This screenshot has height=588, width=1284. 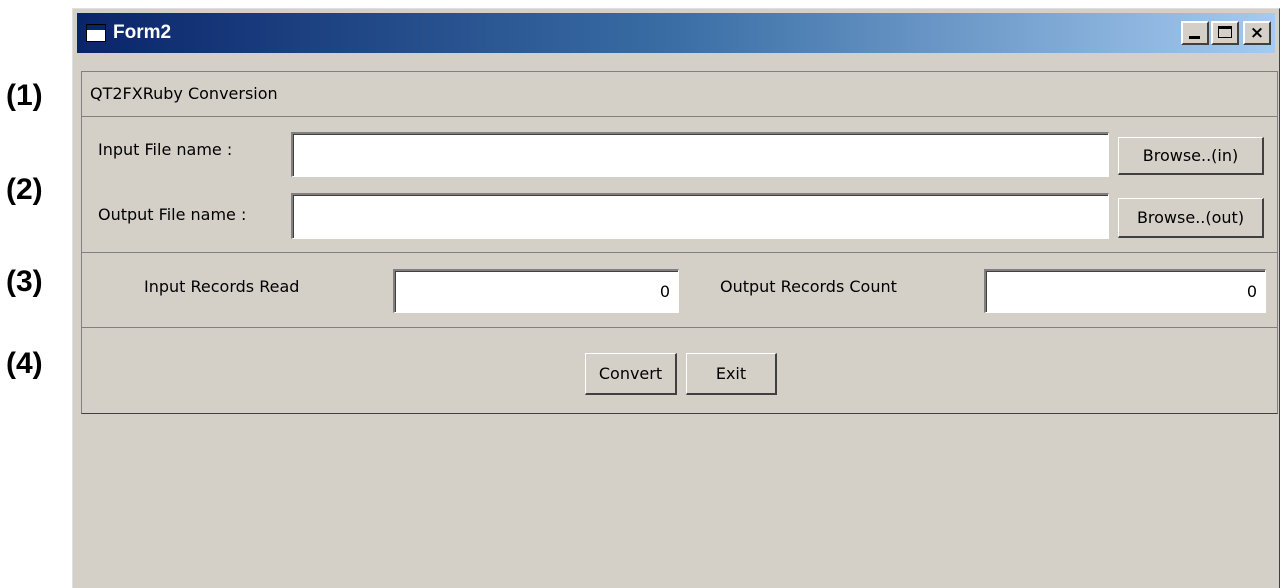 I want to click on close-icon: ×, so click(x=1257, y=33).